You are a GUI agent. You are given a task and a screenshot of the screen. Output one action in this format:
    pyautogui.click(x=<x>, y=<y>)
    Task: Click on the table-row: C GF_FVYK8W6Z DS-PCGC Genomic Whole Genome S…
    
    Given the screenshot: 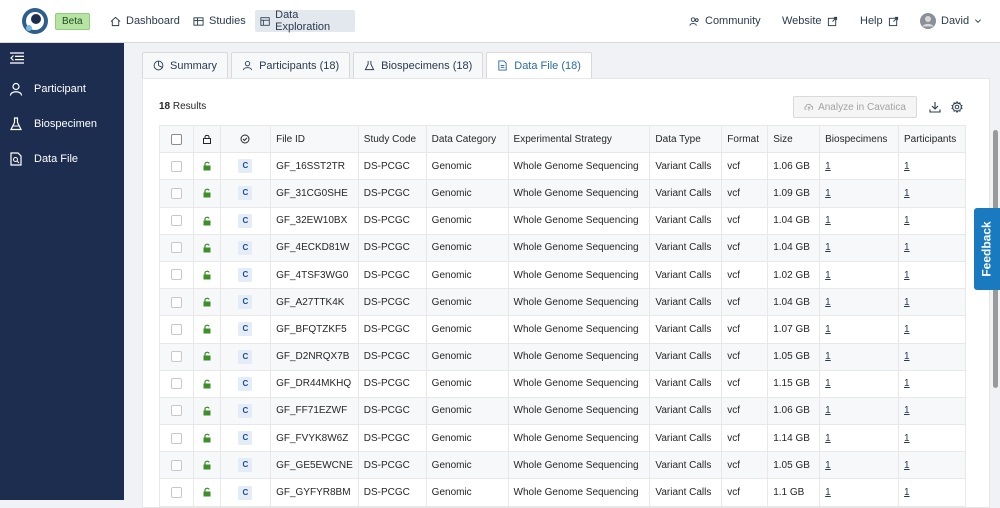 What is the action you would take?
    pyautogui.click(x=562, y=438)
    